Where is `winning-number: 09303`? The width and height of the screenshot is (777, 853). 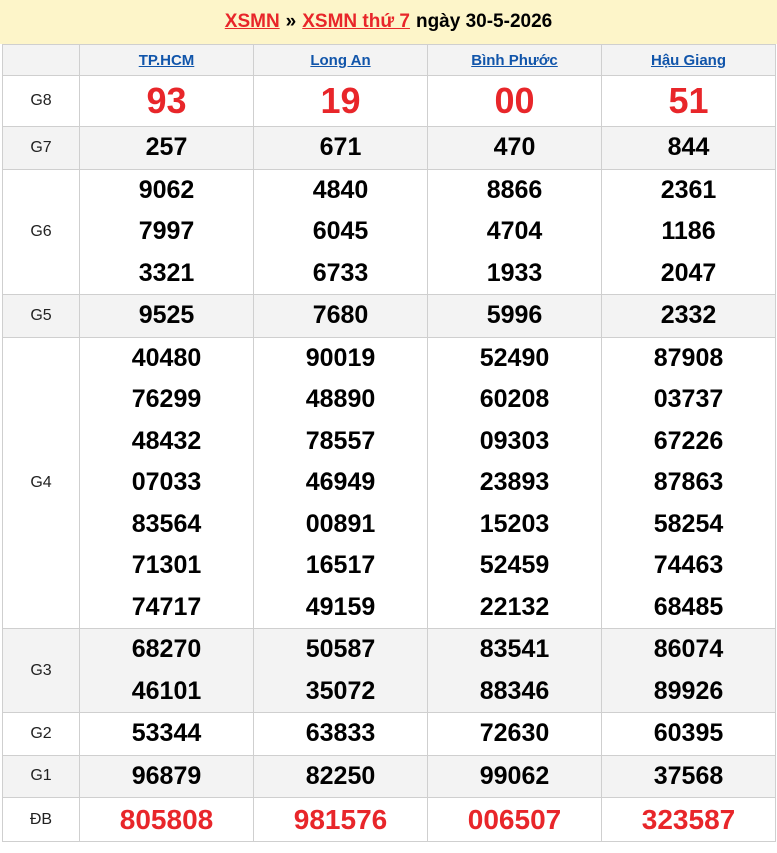
winning-number: 09303 is located at coordinates (514, 440).